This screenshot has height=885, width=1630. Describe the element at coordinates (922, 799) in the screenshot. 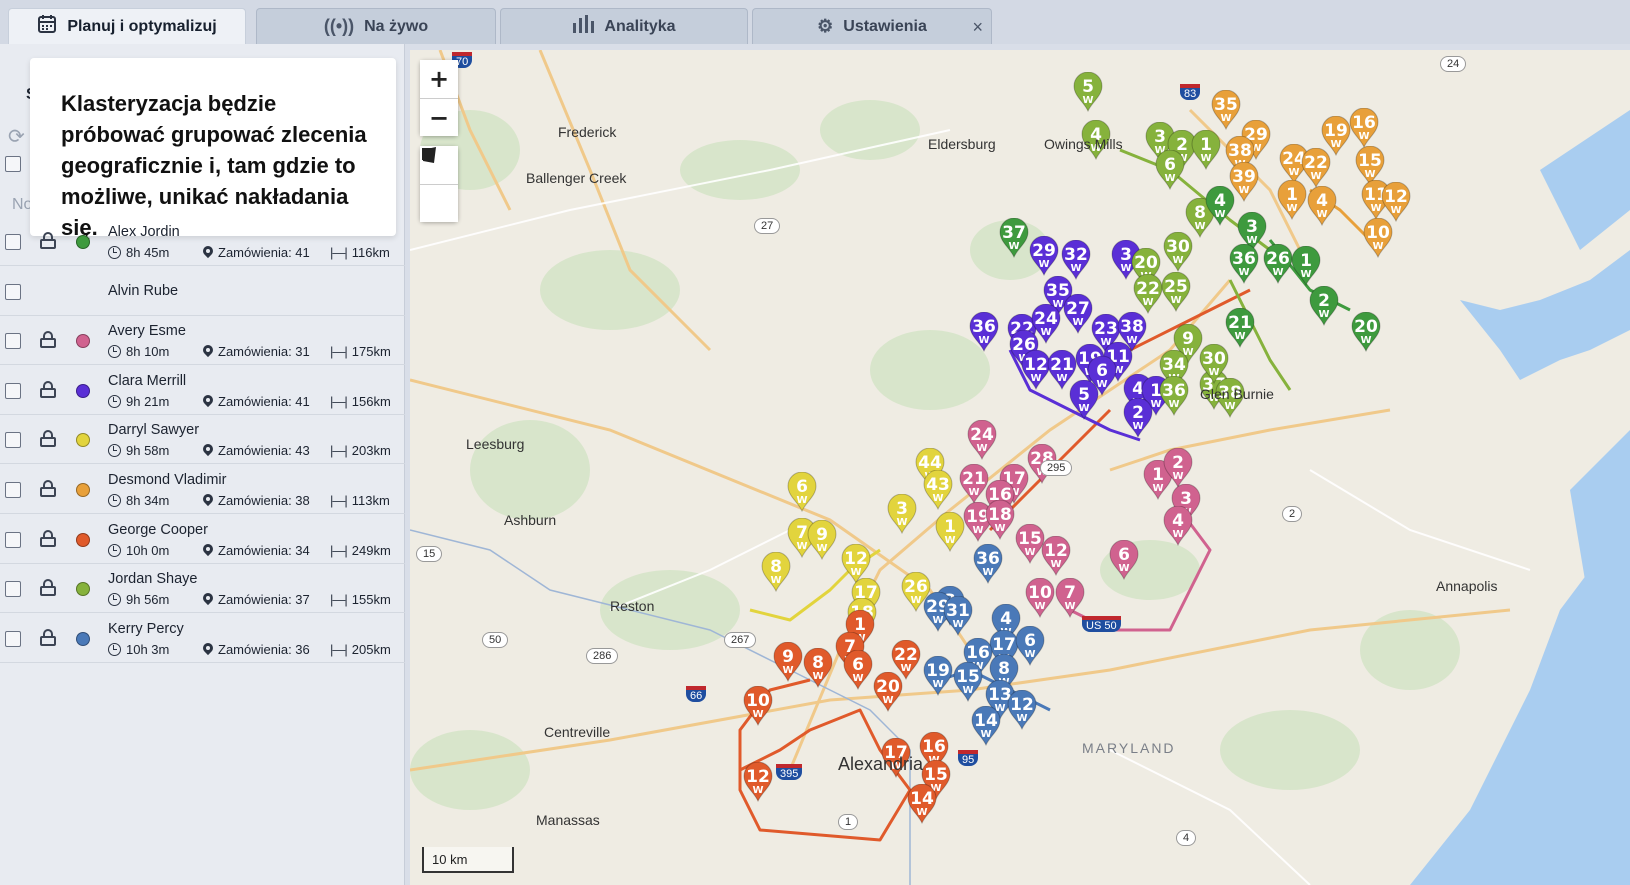

I see `marker-number: 14` at that location.